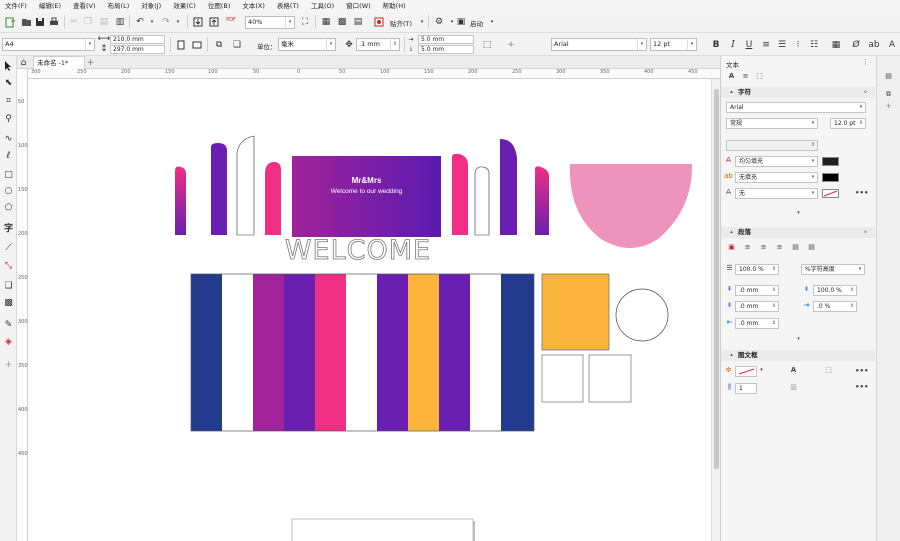 The image size is (900, 541). Describe the element at coordinates (746, 371) in the screenshot. I see `frame-fill-swatch` at that location.